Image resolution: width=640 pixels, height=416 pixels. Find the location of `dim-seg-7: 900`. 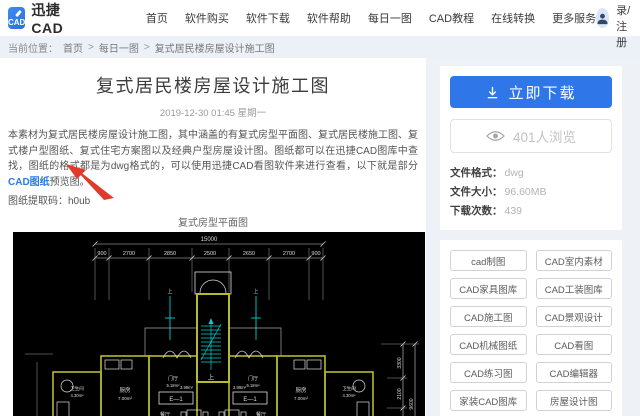

dim-seg-7: 900 is located at coordinates (315, 254).